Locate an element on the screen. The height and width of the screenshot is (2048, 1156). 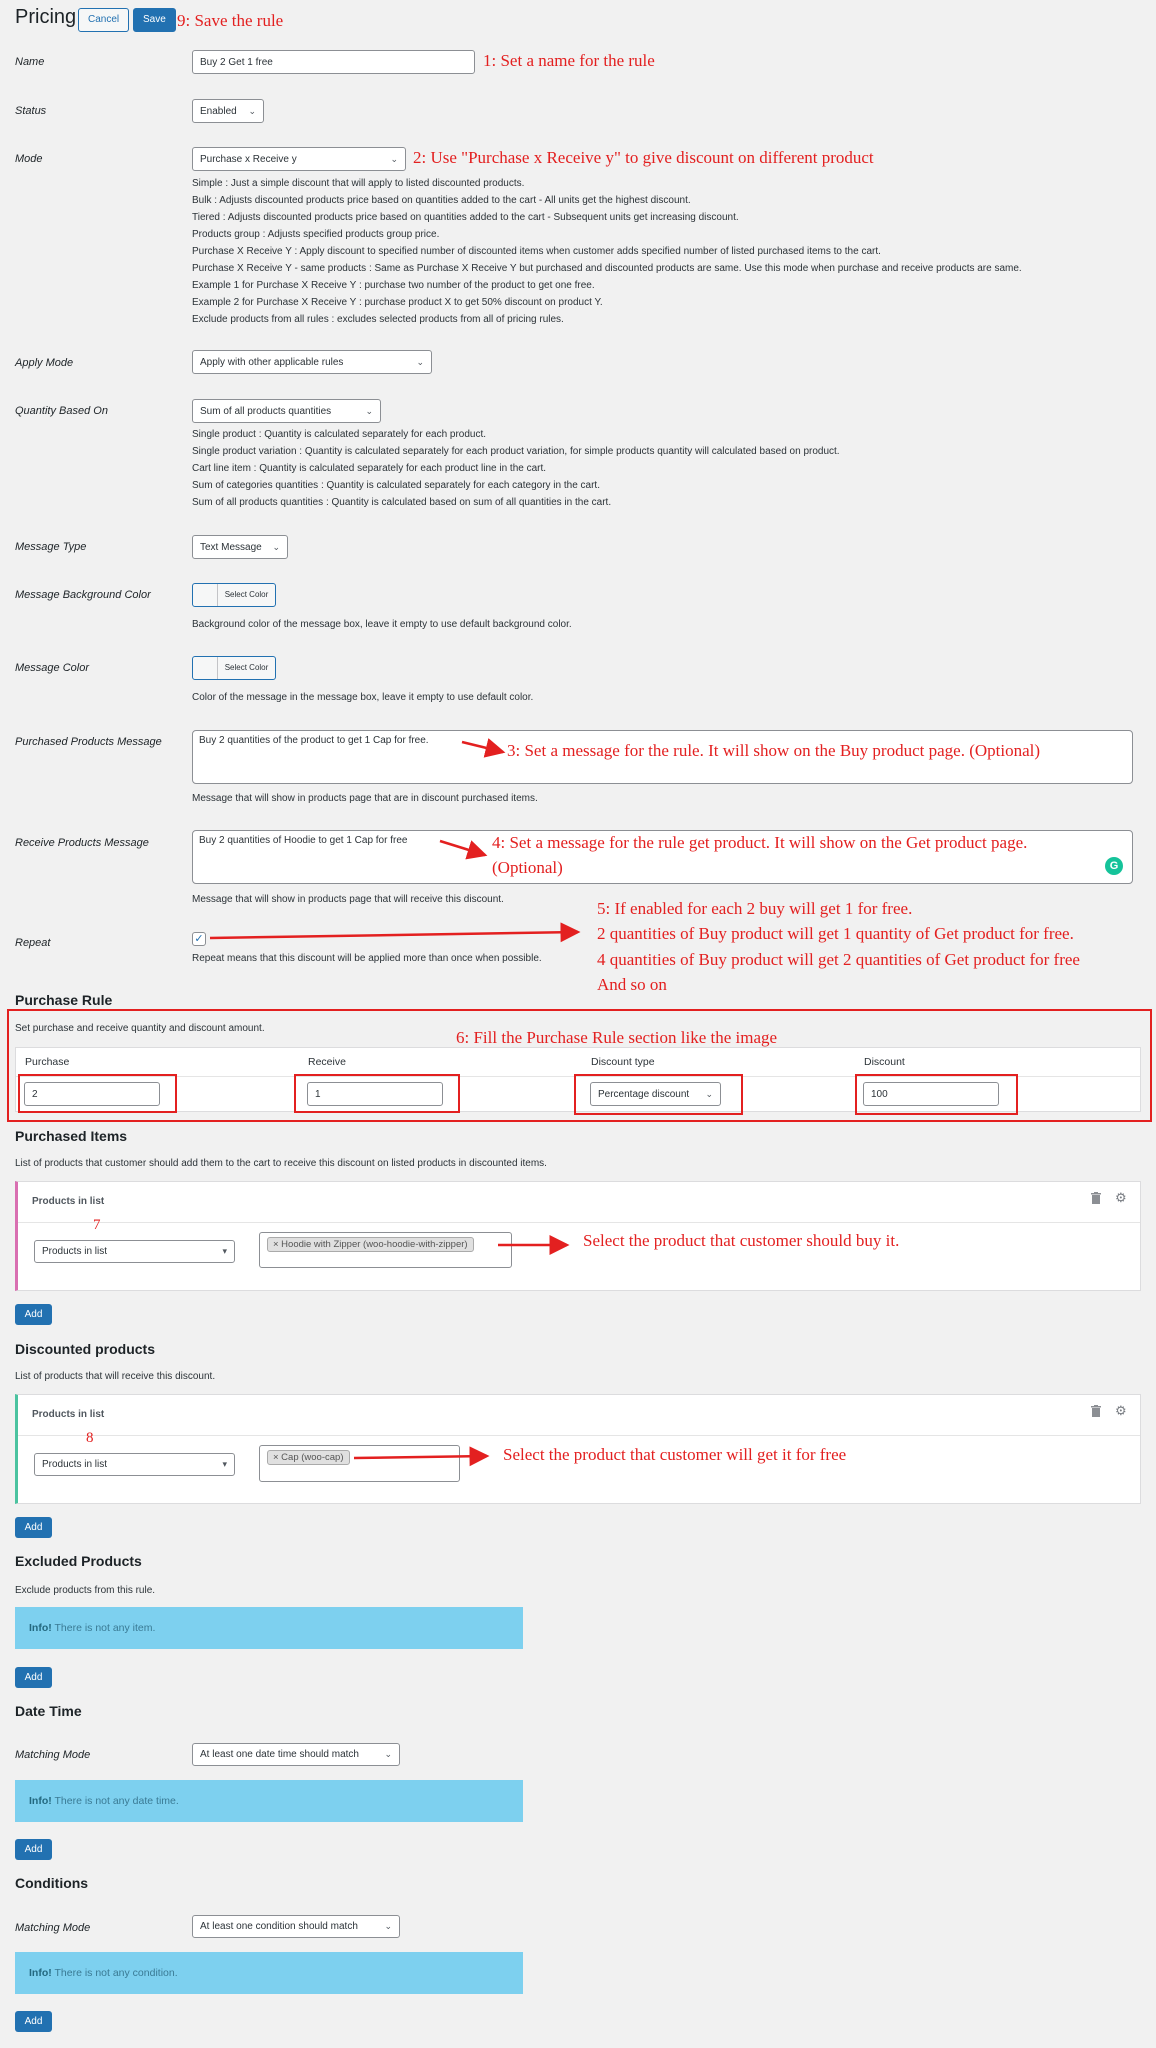
arrow-receive-message is located at coordinates (463, 849).